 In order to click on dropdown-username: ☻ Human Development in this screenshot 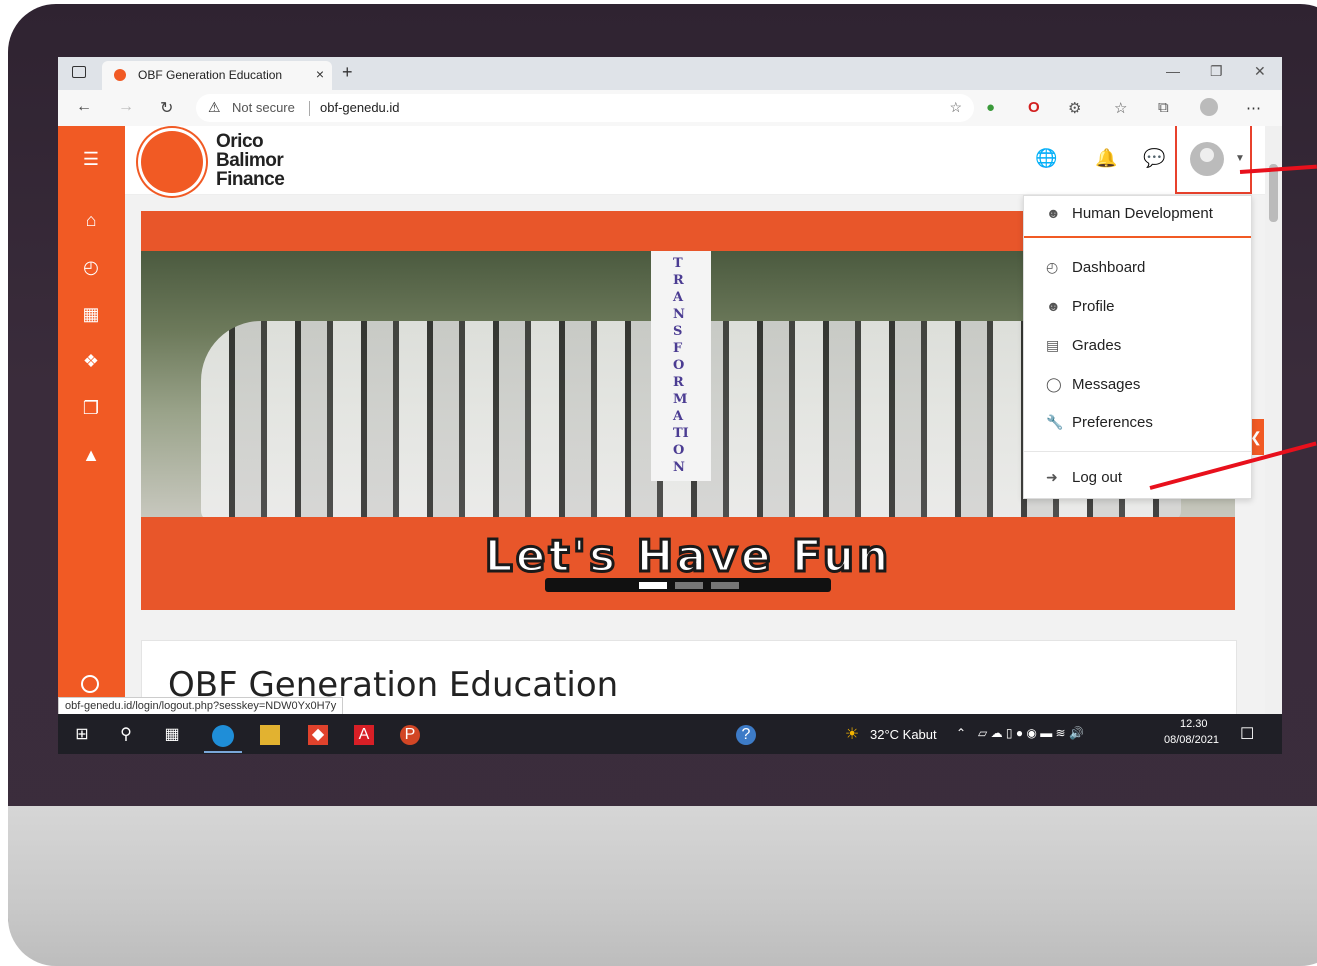, I will do `click(1129, 216)`.